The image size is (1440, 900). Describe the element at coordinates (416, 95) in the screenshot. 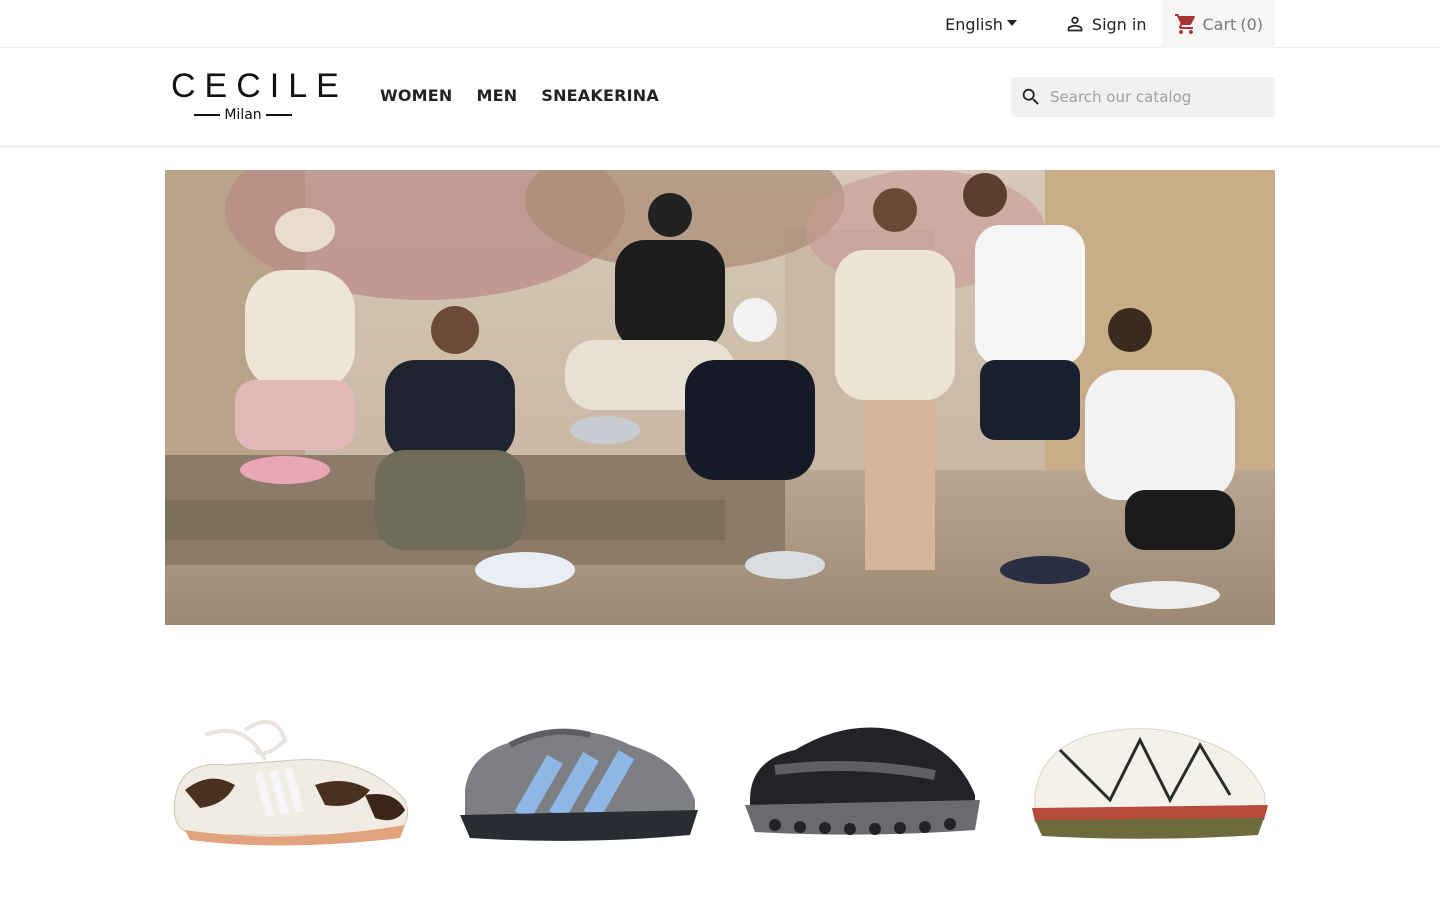

I see `menu-item-women: WOMEN` at that location.